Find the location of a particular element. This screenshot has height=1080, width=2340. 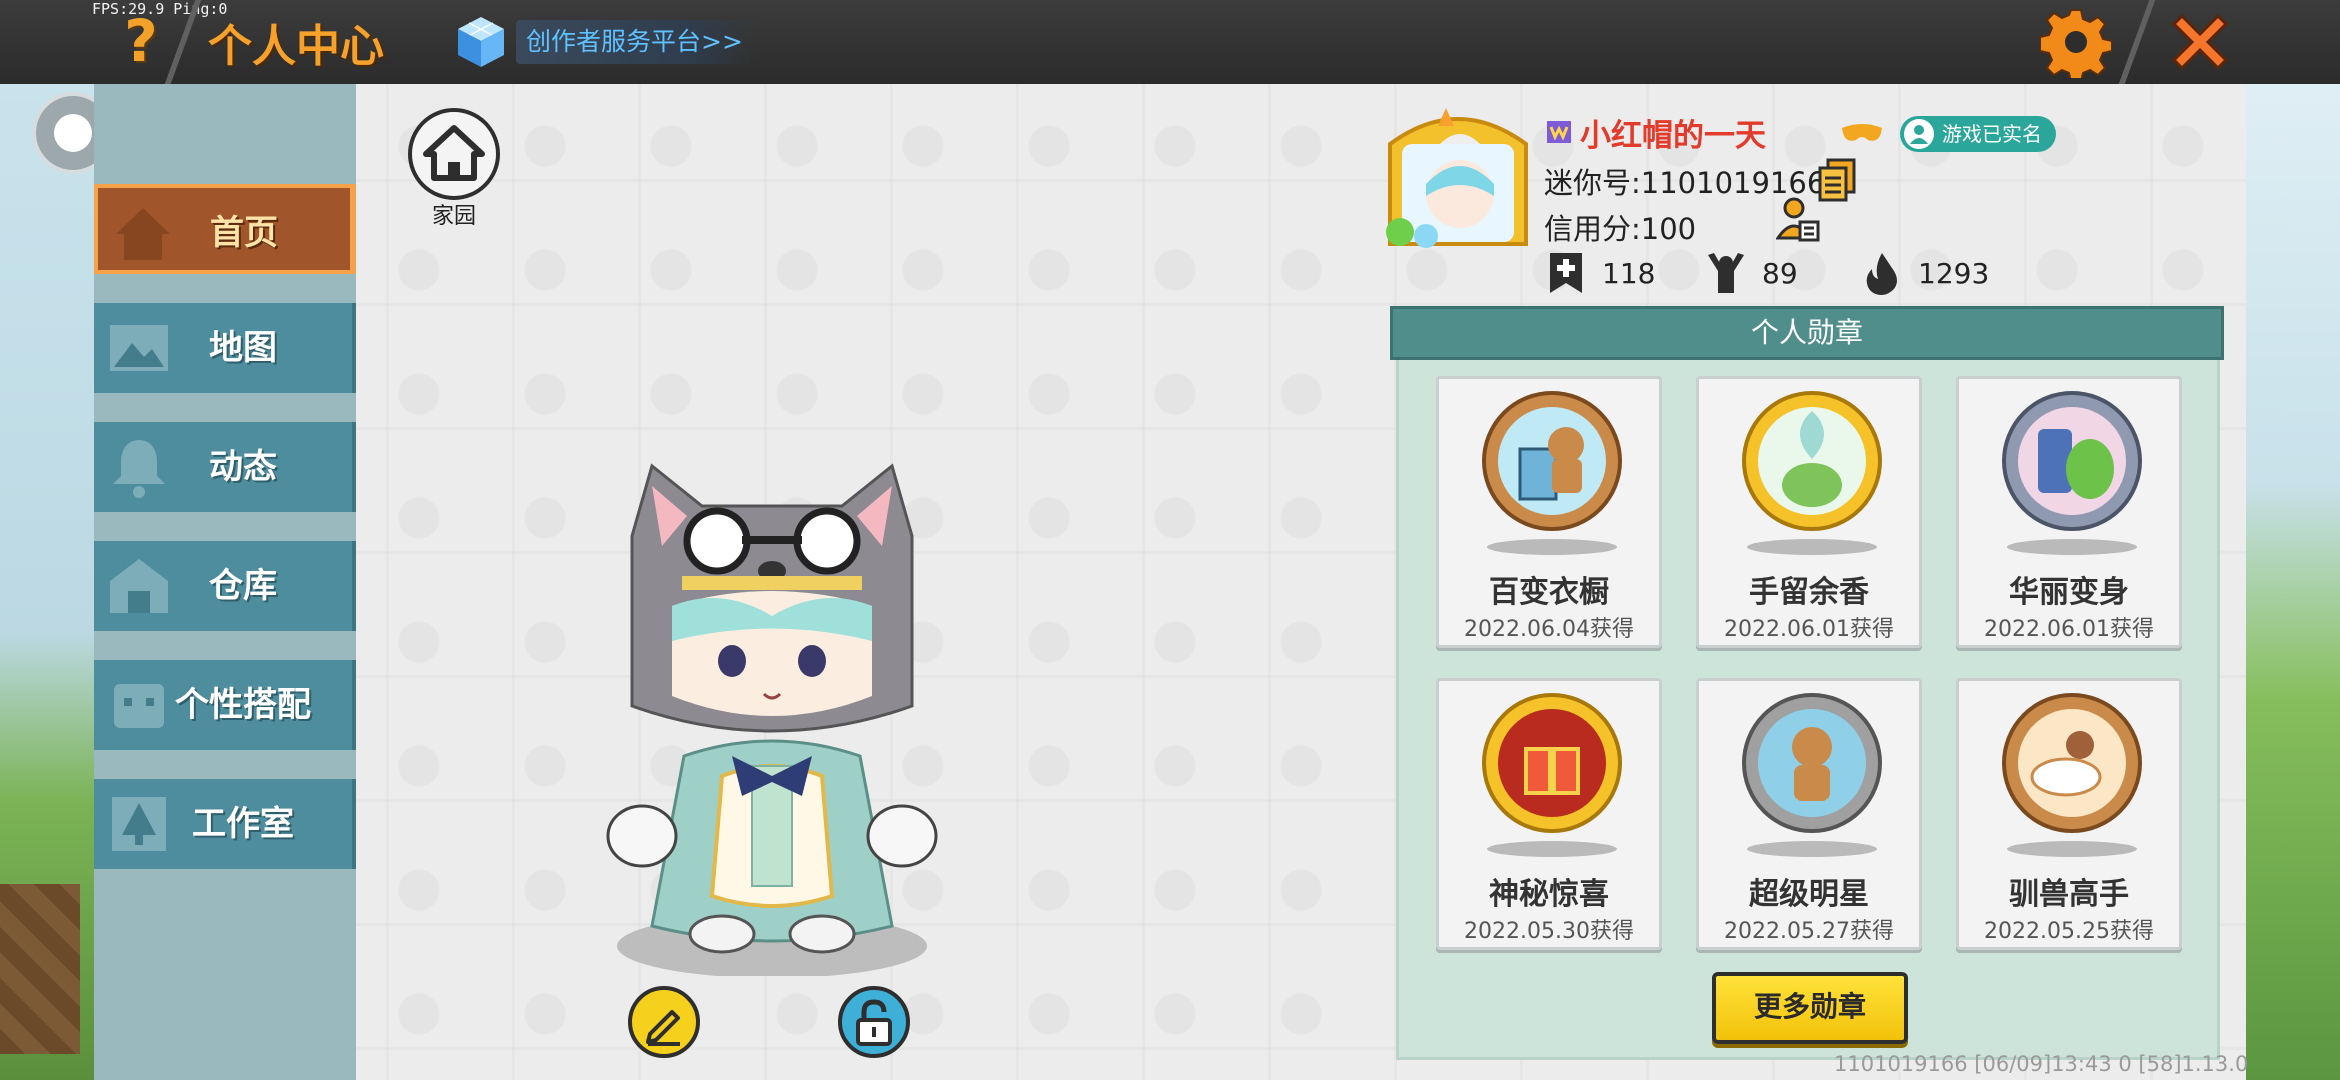

badge-card: 华丽变身 2022.06.01获得 is located at coordinates (2069, 512).